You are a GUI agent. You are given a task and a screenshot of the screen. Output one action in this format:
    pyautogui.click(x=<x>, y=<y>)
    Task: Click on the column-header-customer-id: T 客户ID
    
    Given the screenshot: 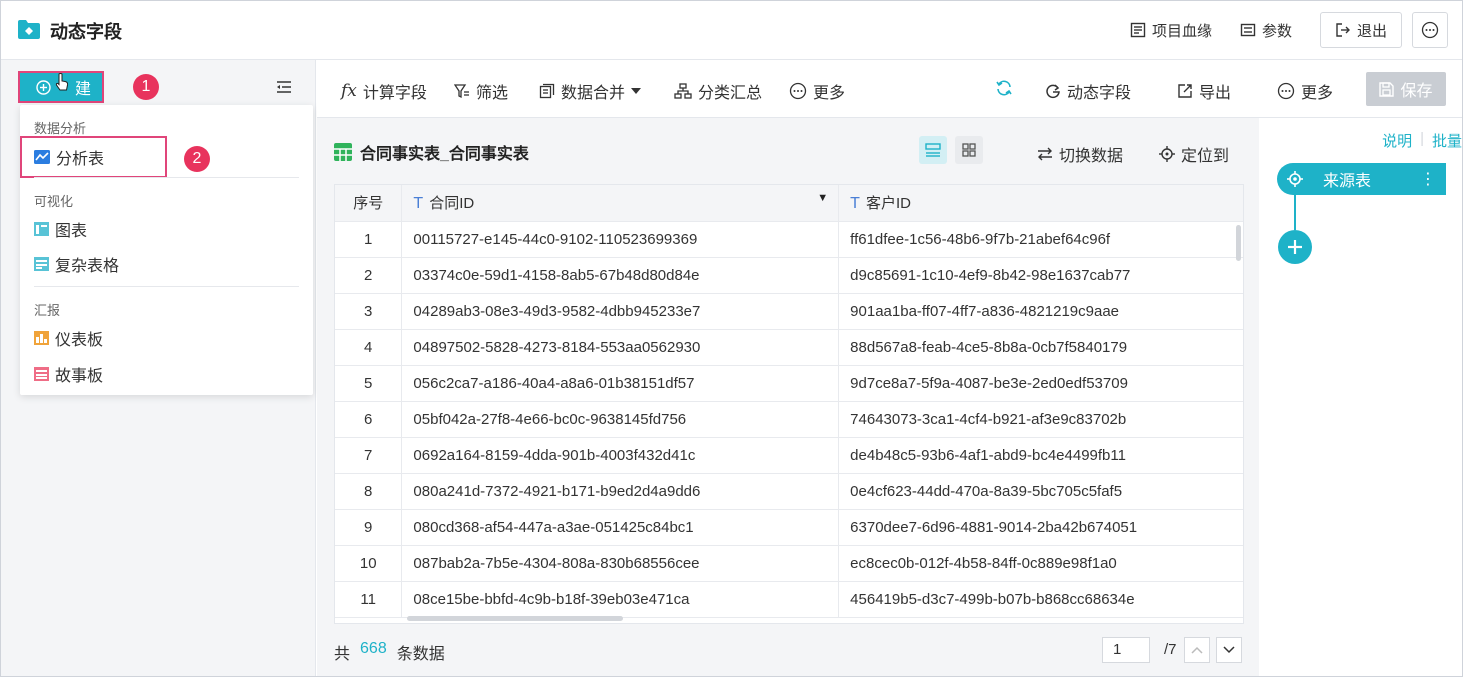 What is the action you would take?
    pyautogui.click(x=1040, y=203)
    